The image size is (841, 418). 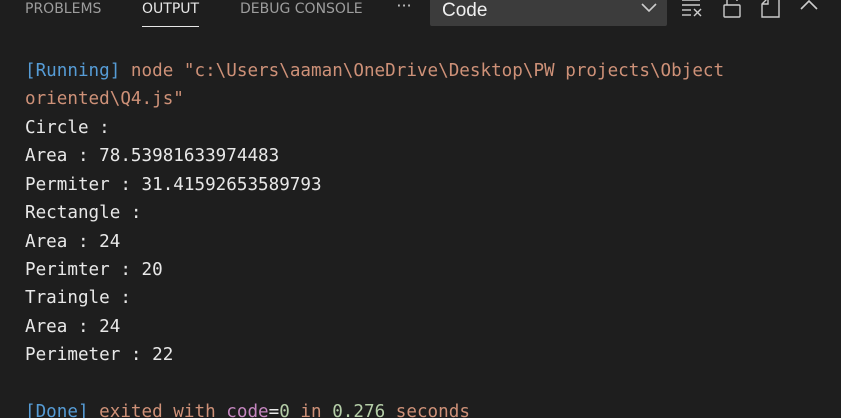 What do you see at coordinates (732, 9) in the screenshot?
I see `lock-scroll-icon` at bounding box center [732, 9].